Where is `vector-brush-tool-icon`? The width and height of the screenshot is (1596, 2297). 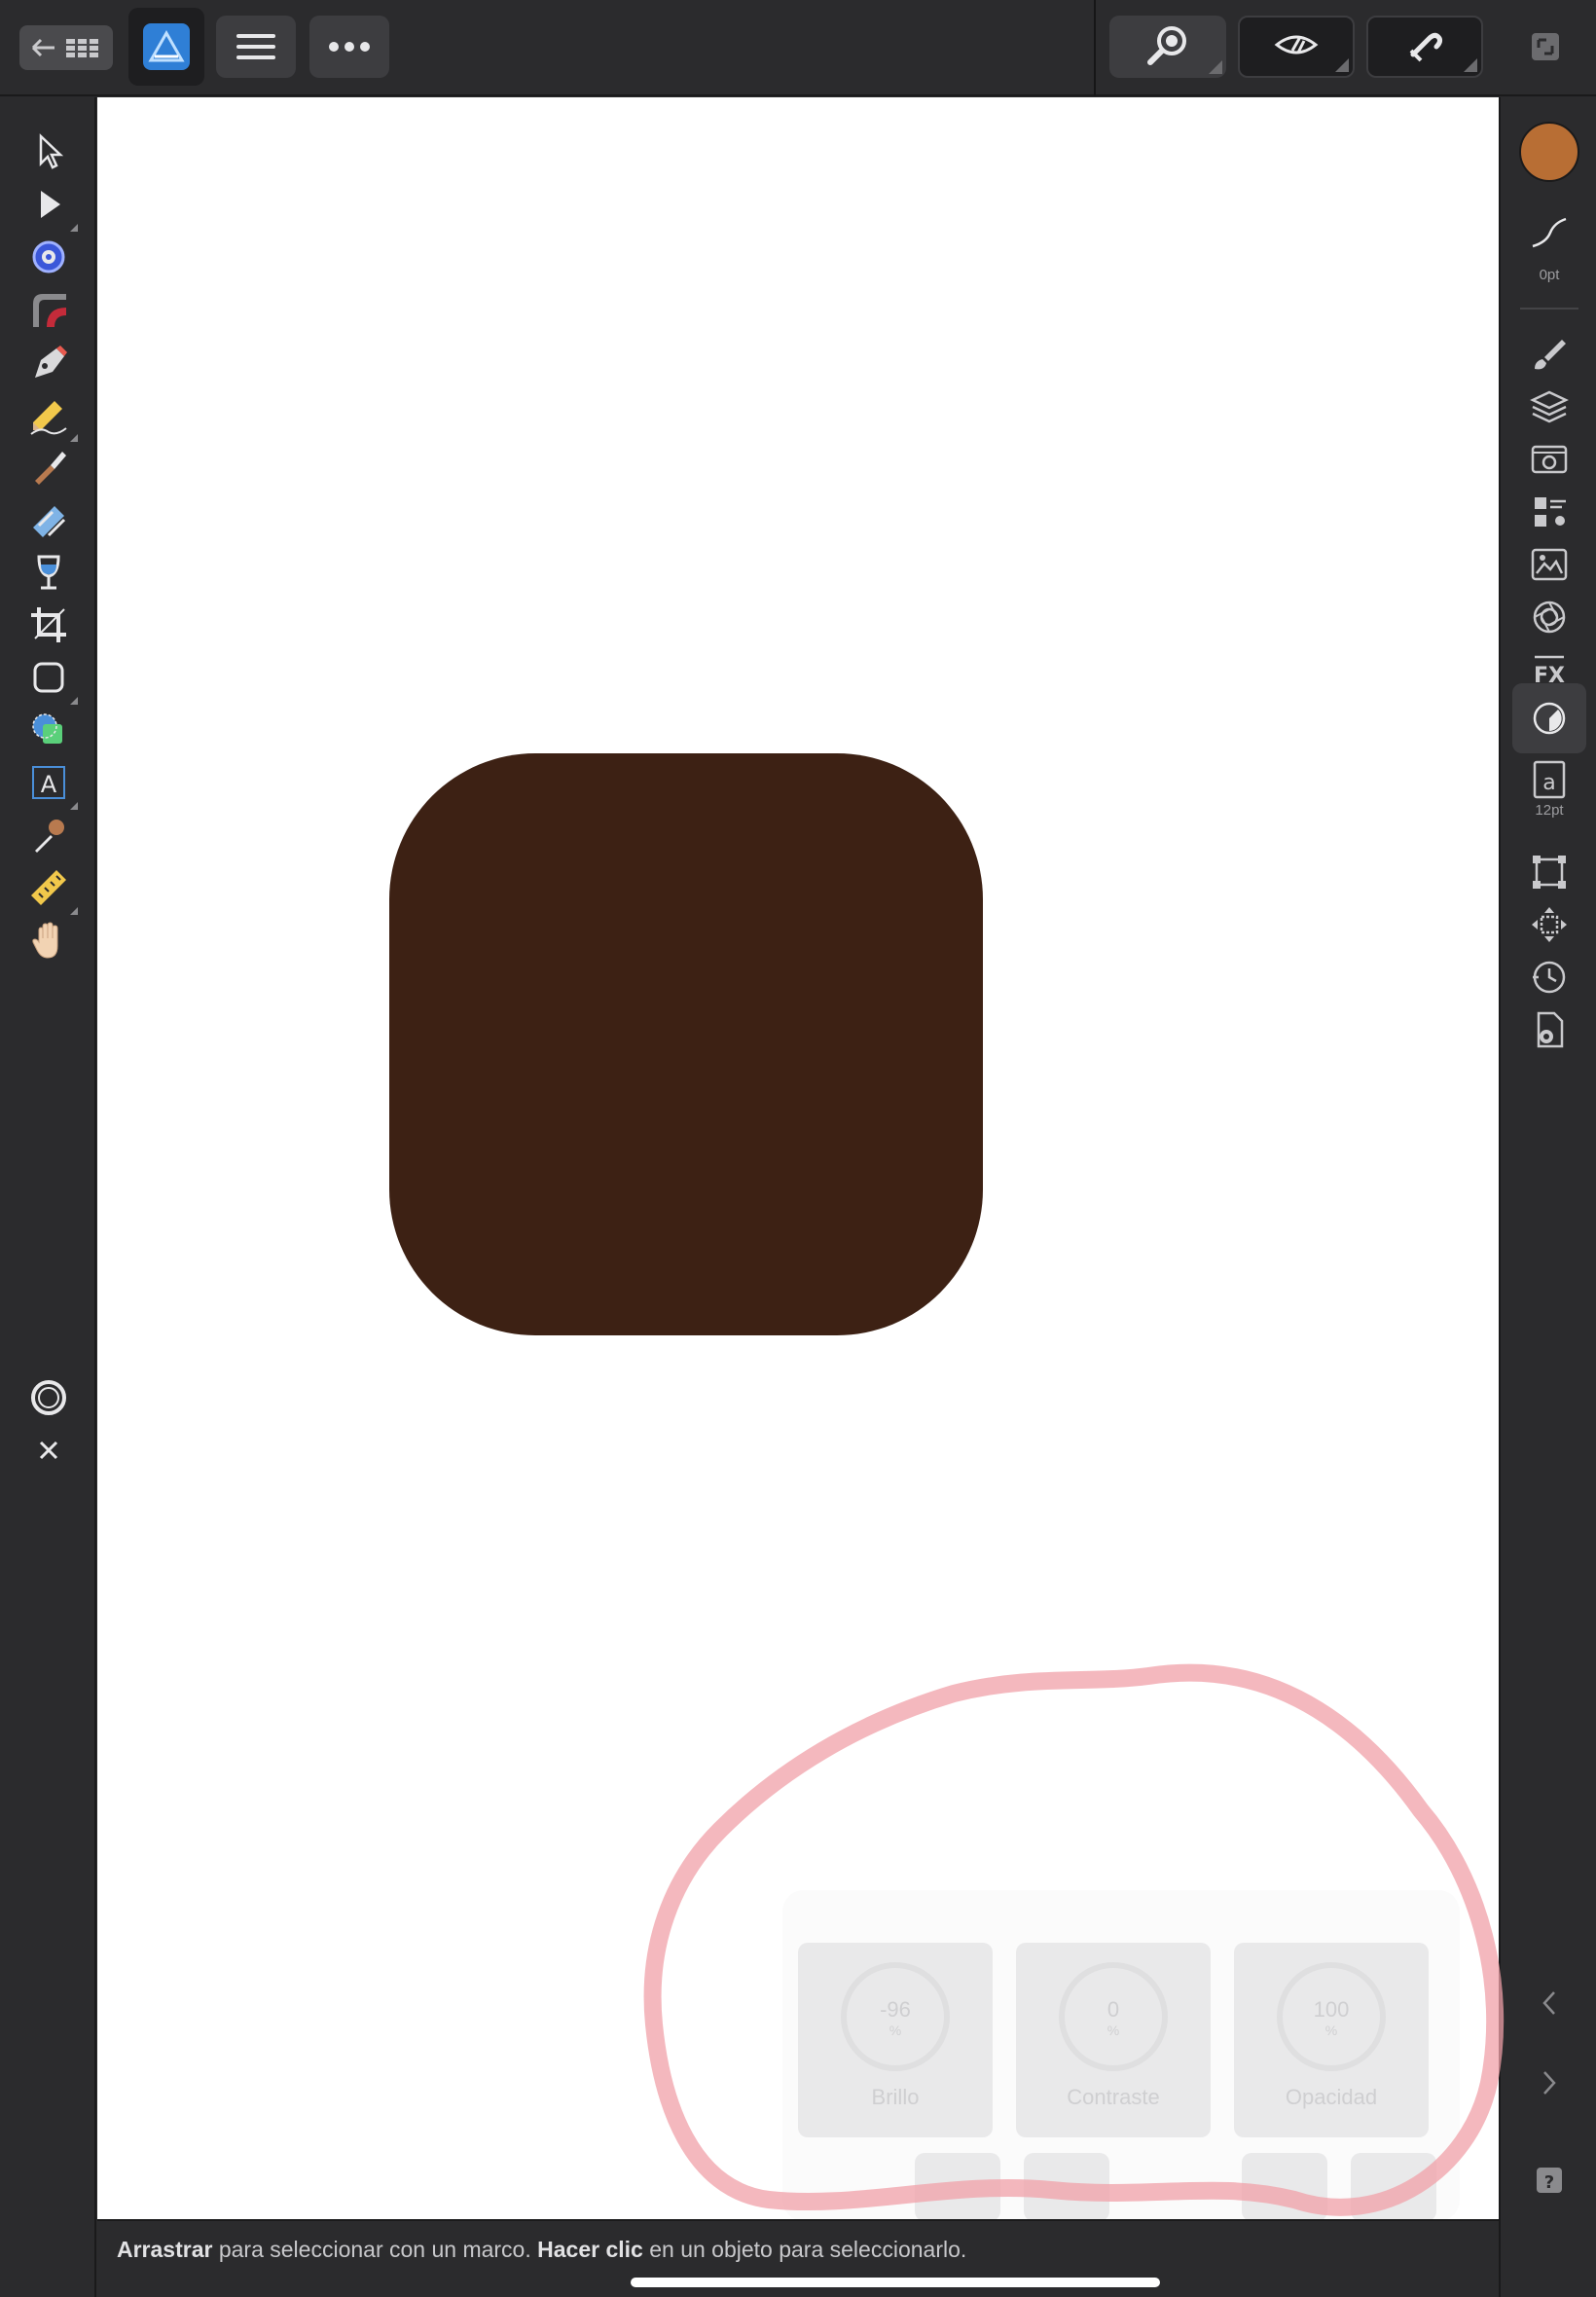
vector-brush-tool-icon is located at coordinates (48, 467).